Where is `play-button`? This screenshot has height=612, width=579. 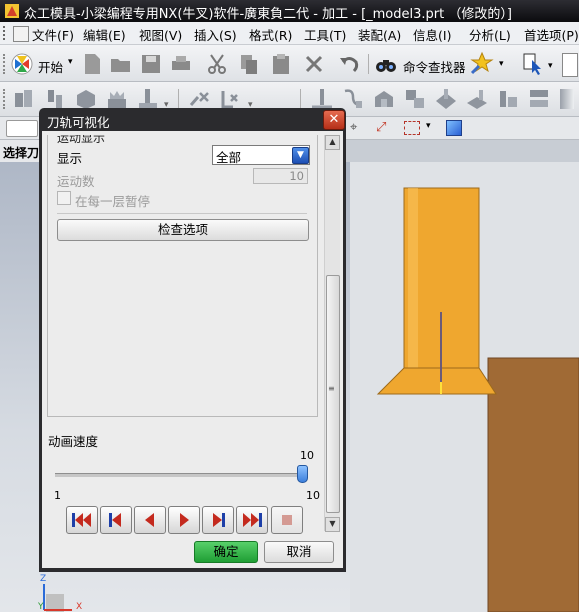
play-button is located at coordinates (184, 520).